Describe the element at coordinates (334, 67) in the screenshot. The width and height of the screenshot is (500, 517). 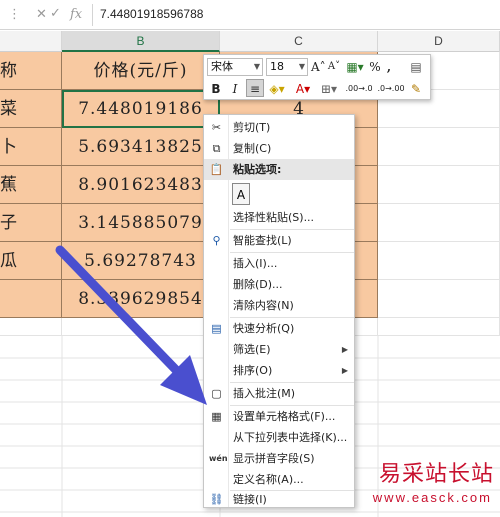
I see `shrink-font-button: A˅` at that location.